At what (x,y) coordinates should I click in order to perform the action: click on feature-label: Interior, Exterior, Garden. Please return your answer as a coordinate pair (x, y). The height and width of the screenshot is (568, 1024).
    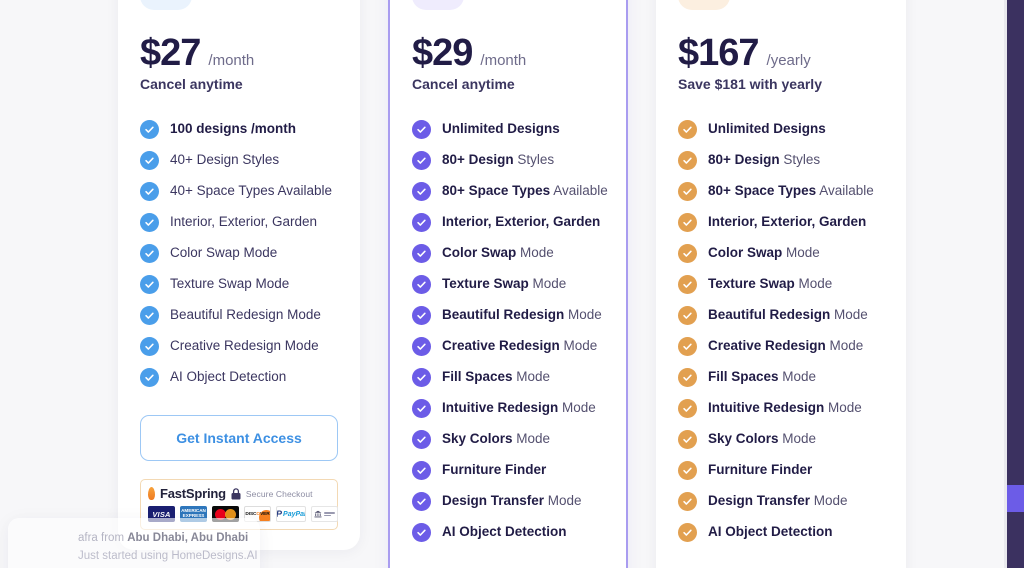
    Looking at the image, I should click on (787, 222).